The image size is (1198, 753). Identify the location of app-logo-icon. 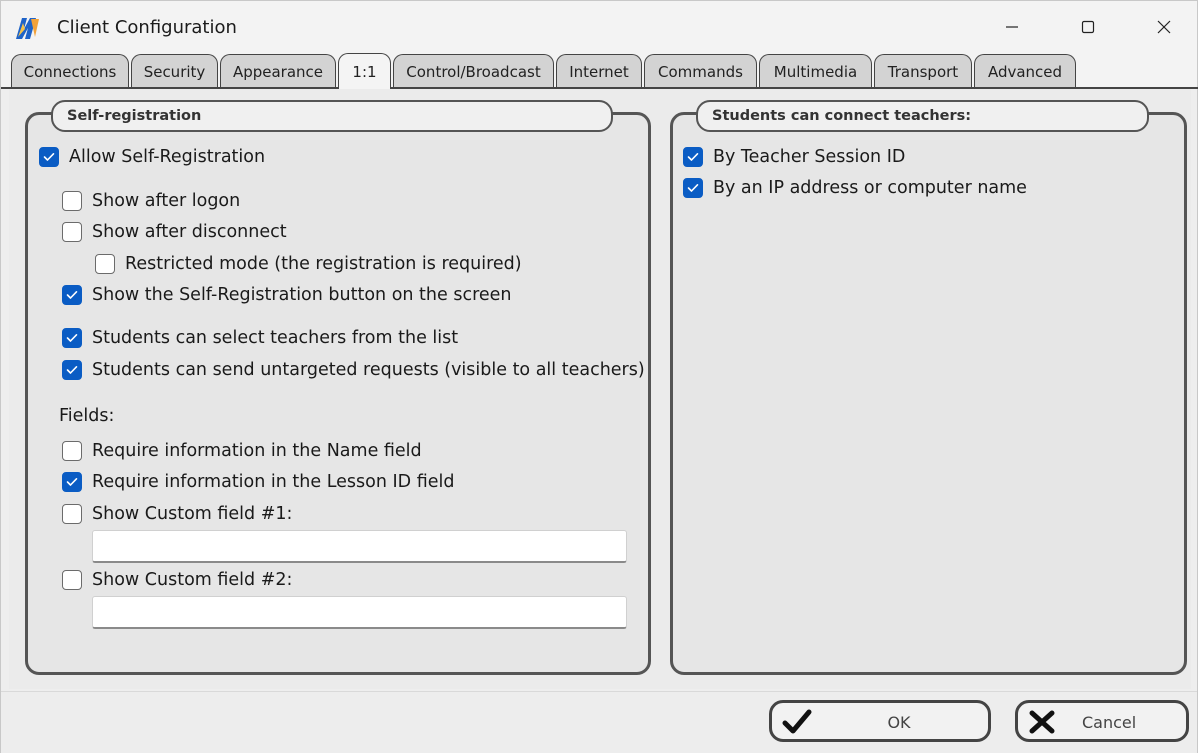
(27, 28).